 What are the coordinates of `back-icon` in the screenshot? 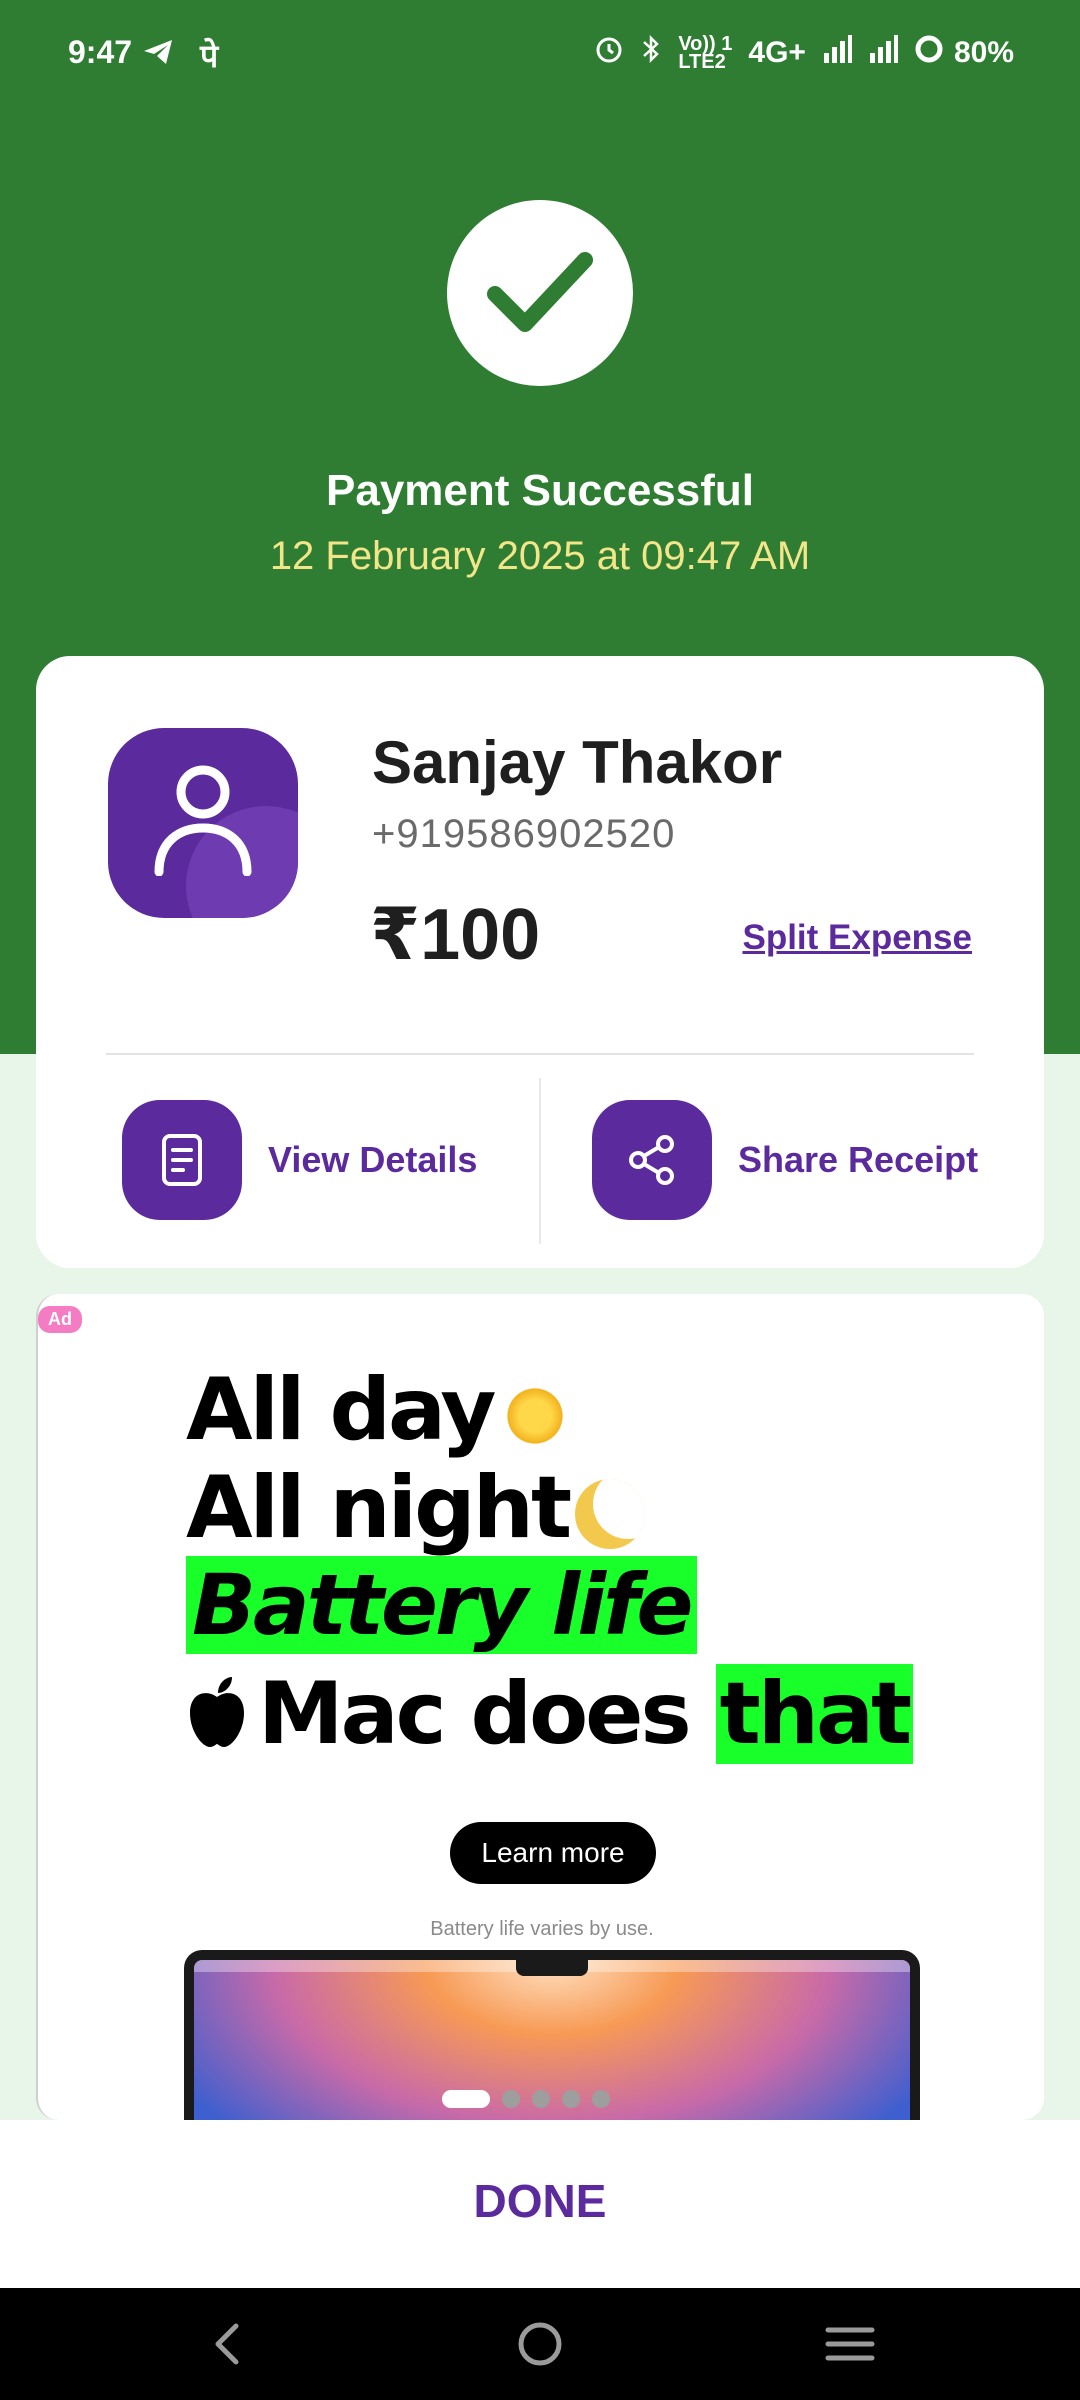 It's located at (228, 2344).